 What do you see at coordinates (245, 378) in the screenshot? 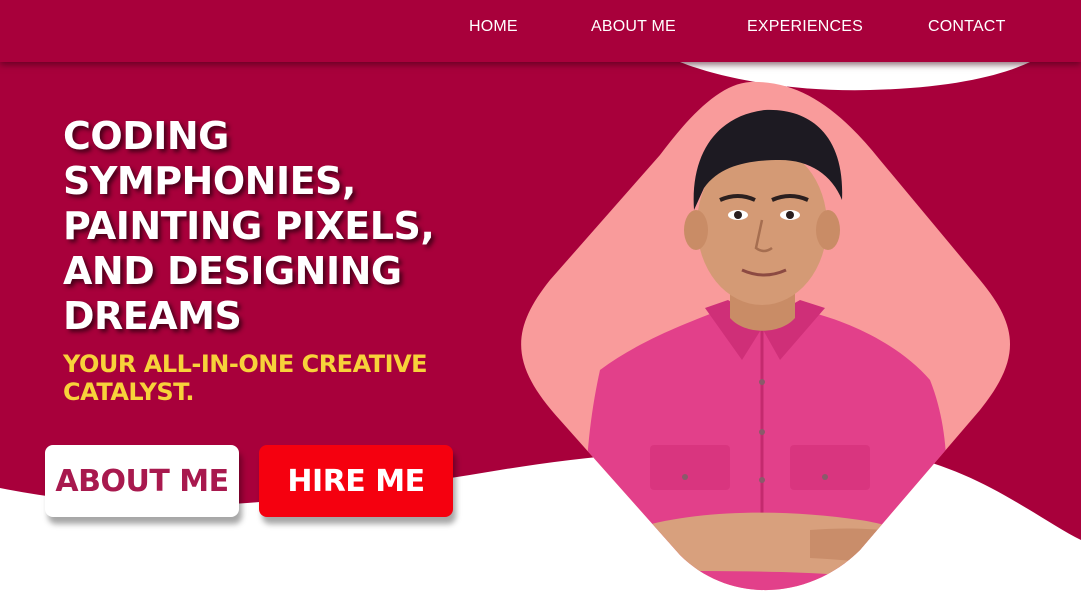
I see `hero-tagline: YOUR ALL-IN-ONE CREATIVE CATALYST.` at bounding box center [245, 378].